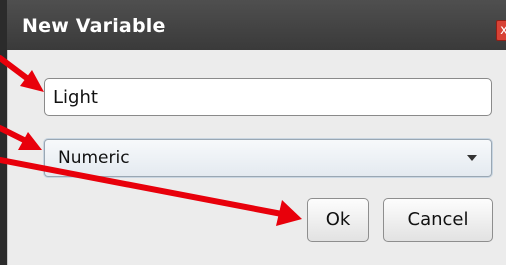  What do you see at coordinates (94, 26) in the screenshot?
I see `dialog-title: New Variable` at bounding box center [94, 26].